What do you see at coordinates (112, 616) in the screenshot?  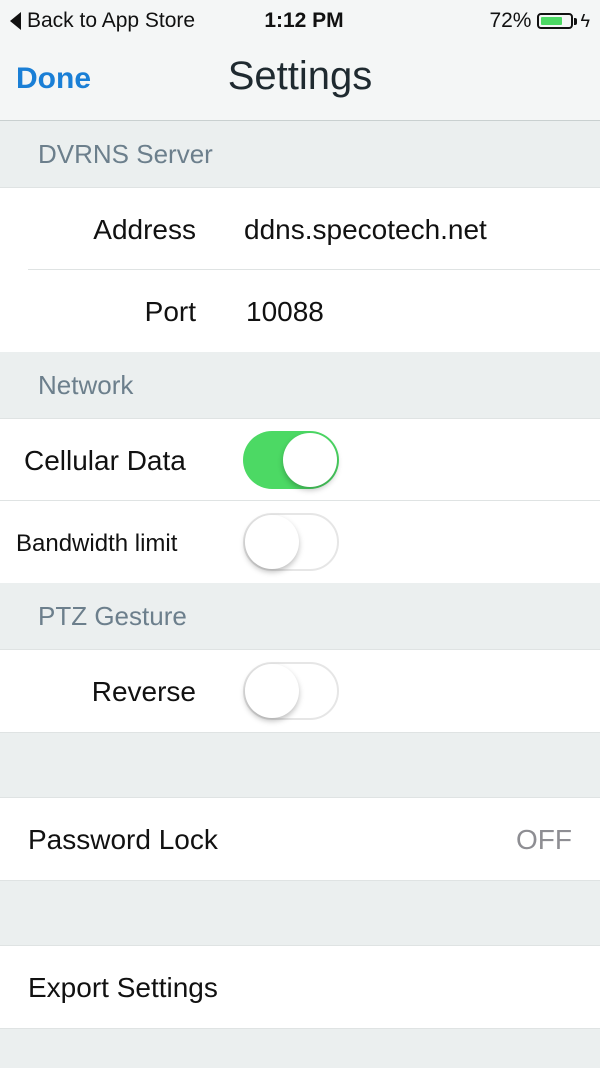 I see `section-header-ptz-label: PTZ Gesture` at bounding box center [112, 616].